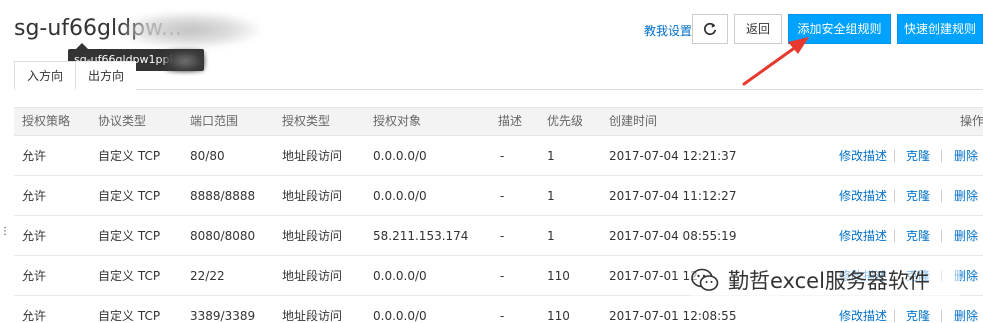  What do you see at coordinates (653, 276) in the screenshot?
I see `cell-created: 2017-07-01 12` at bounding box center [653, 276].